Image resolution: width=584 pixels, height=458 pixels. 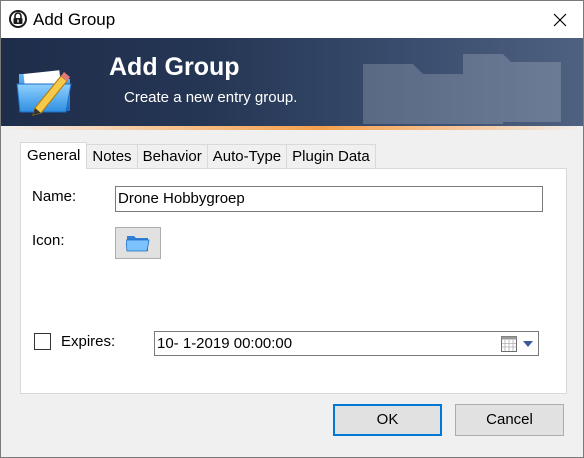 I want to click on ok-button: OK, so click(x=387, y=420).